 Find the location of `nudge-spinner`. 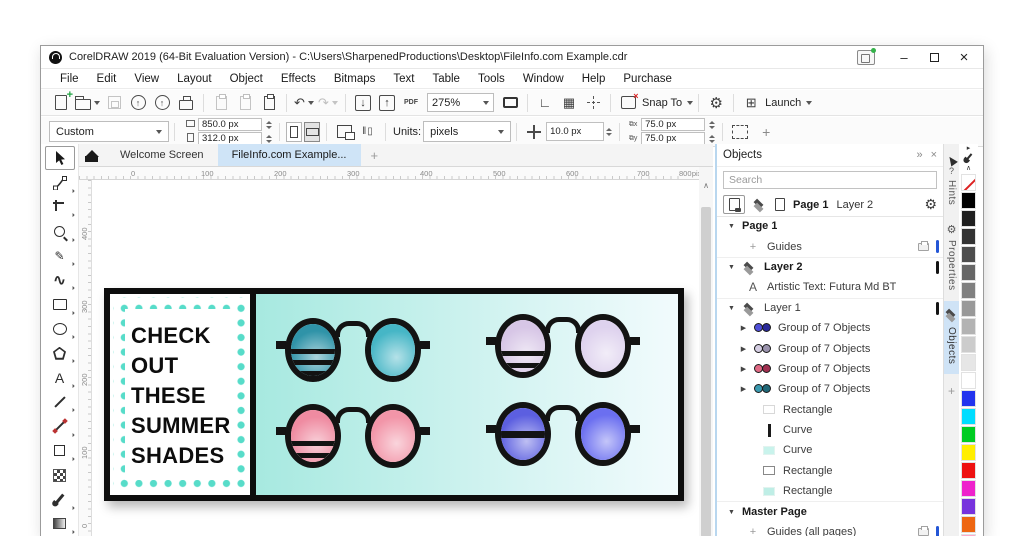

nudge-spinner is located at coordinates (609, 131).